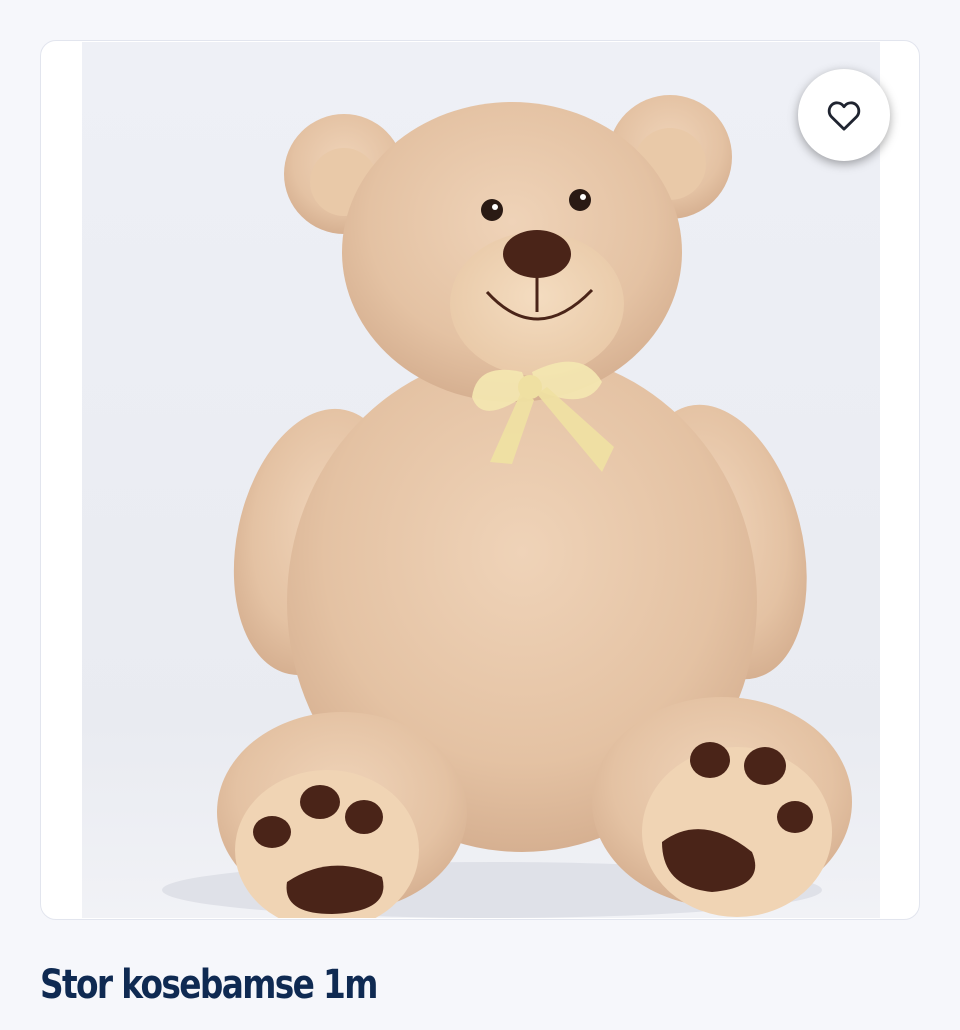  What do you see at coordinates (492, 210) in the screenshot?
I see `bear-eye-left` at bounding box center [492, 210].